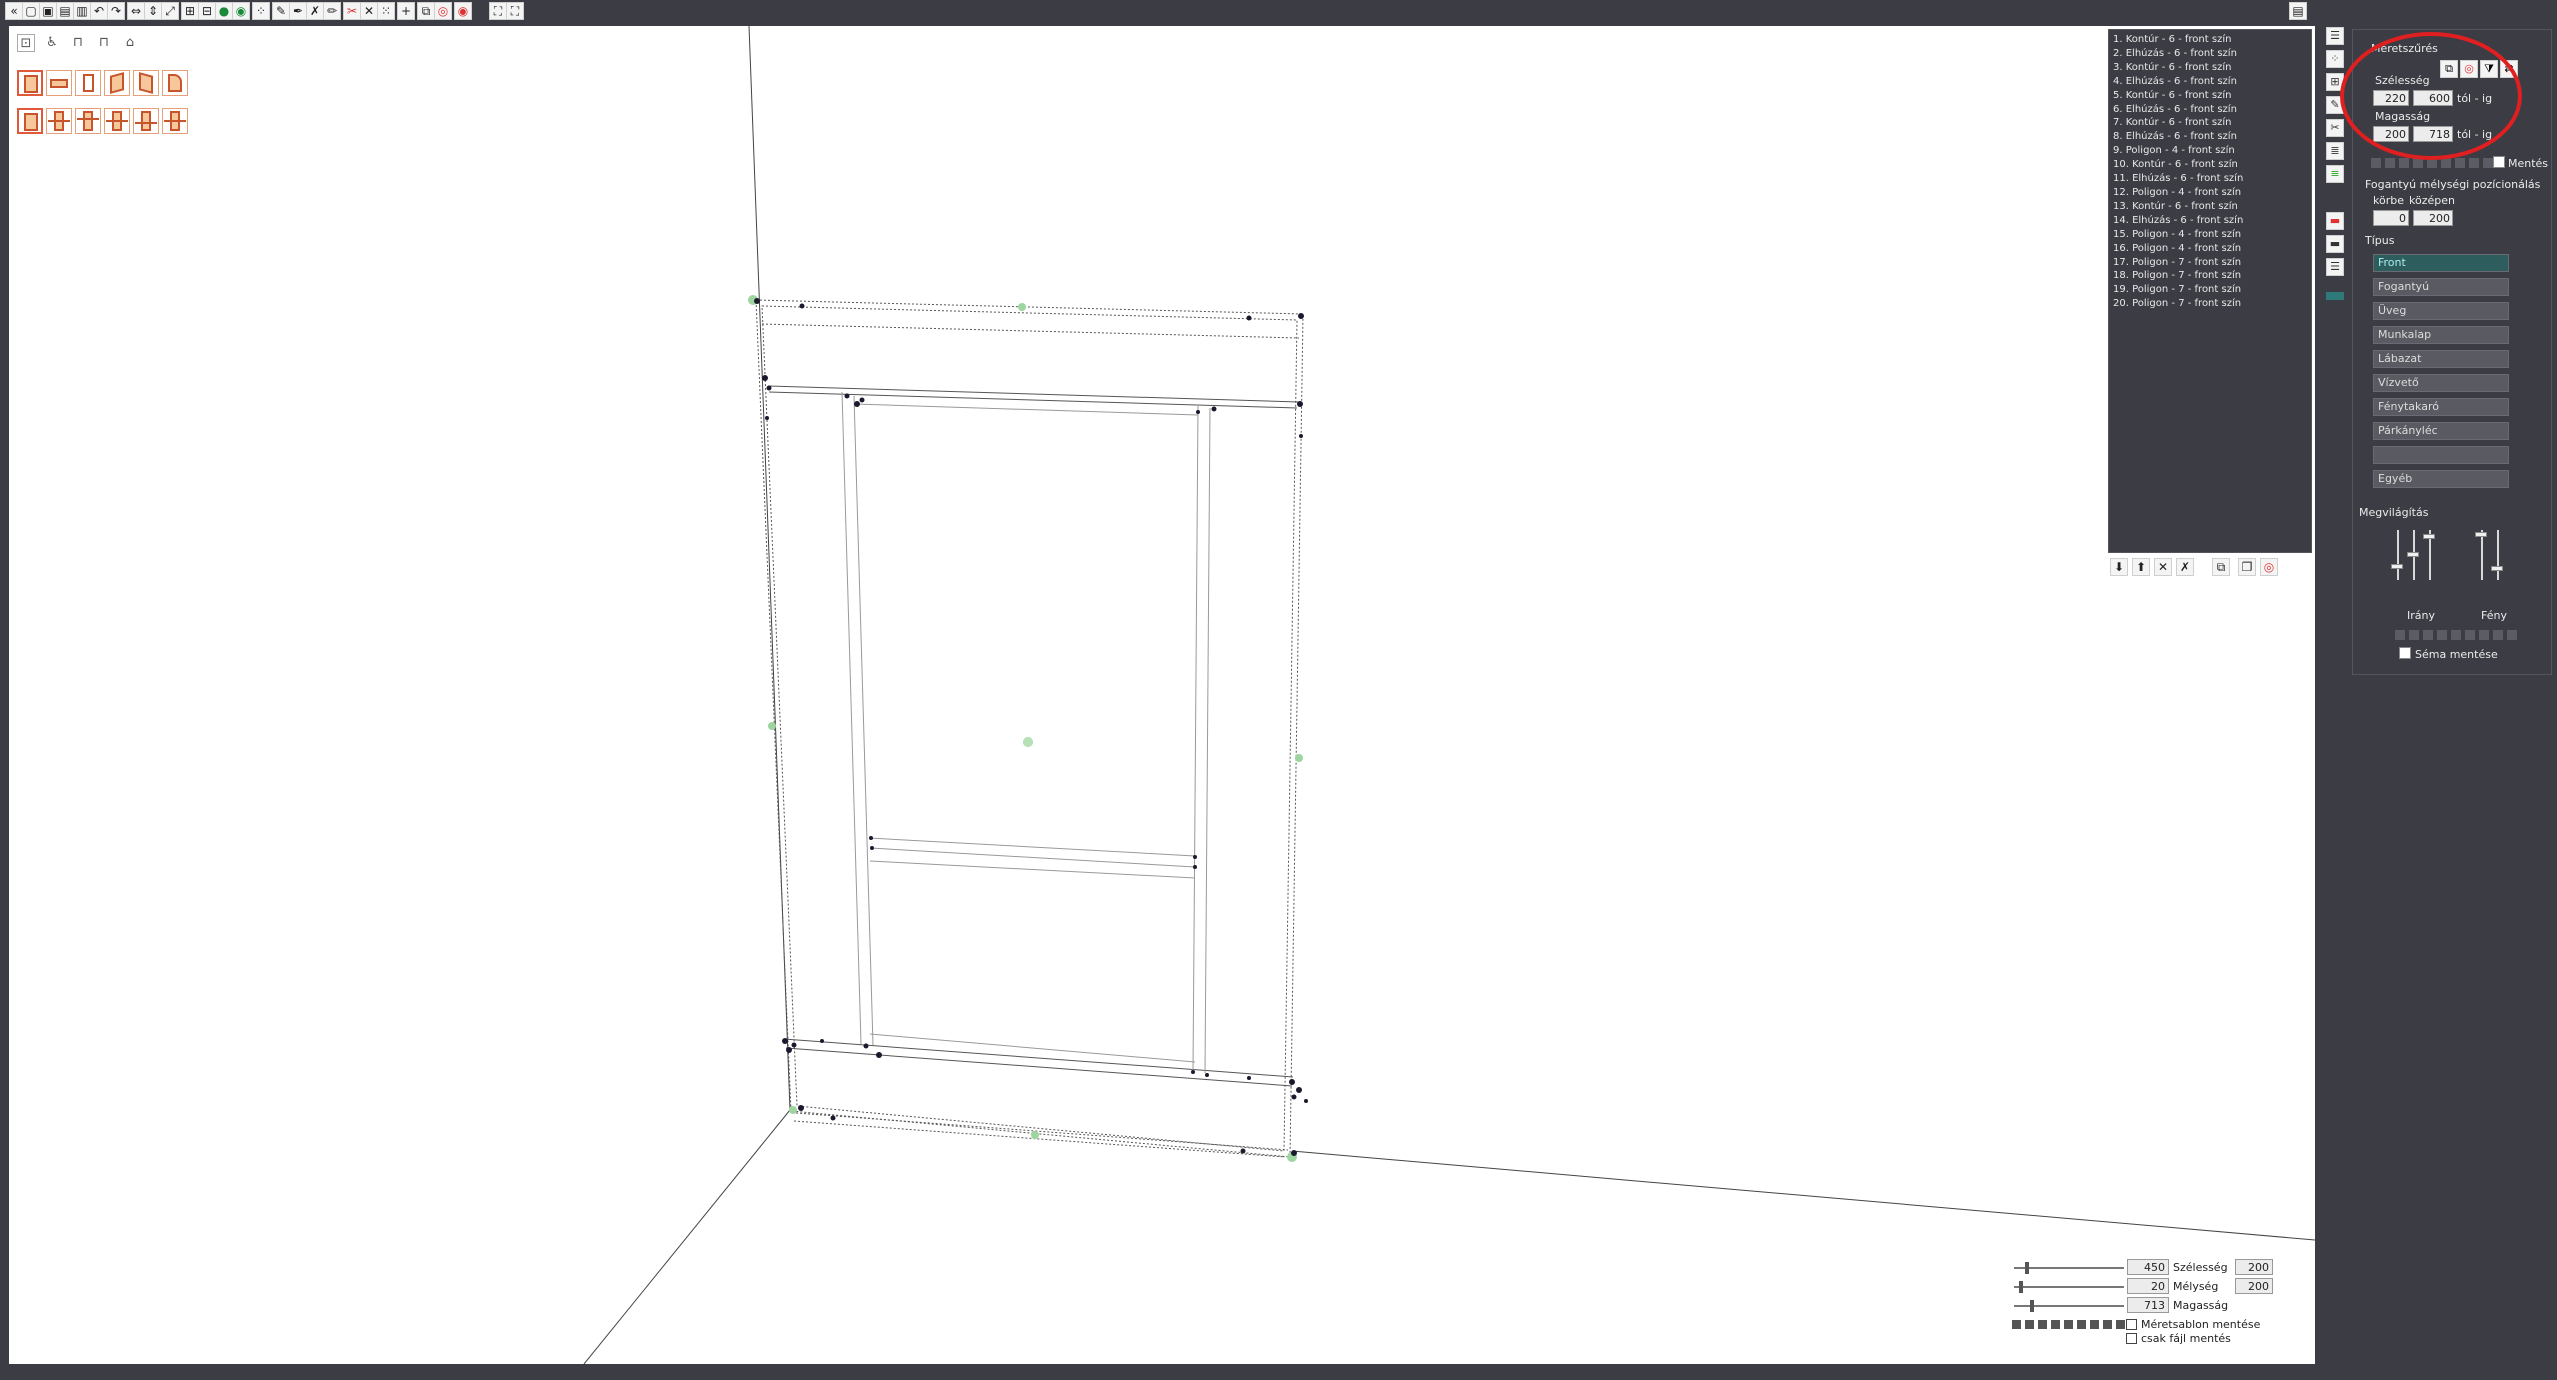 The image size is (2557, 1380). Describe the element at coordinates (2069, 1268) in the screenshot. I see `width-slider-track` at that location.